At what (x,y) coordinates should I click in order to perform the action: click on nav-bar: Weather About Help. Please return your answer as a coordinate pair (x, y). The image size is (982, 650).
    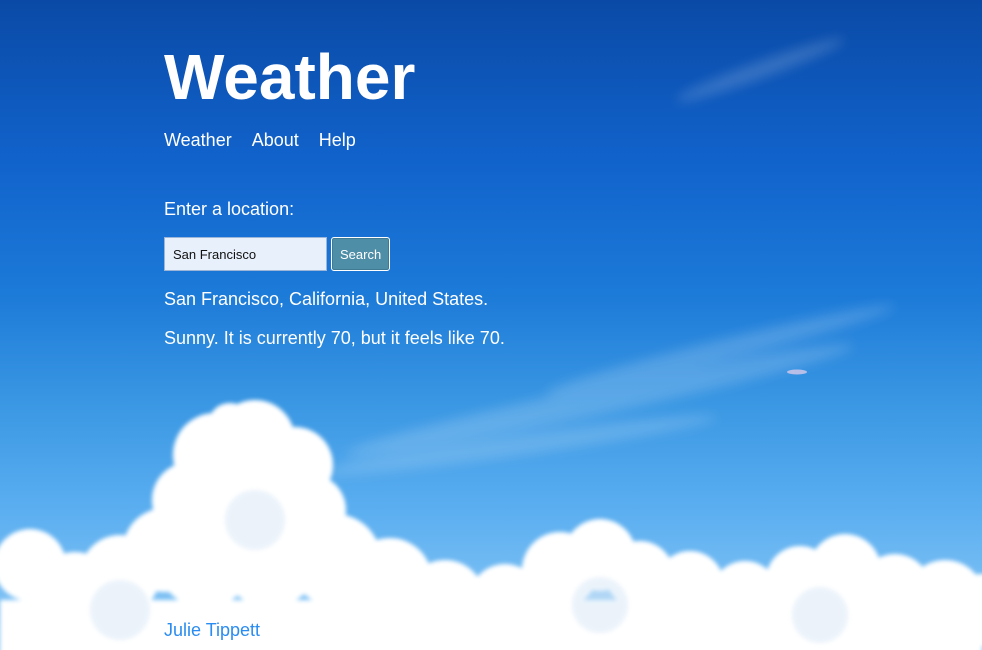
    Looking at the image, I should click on (260, 140).